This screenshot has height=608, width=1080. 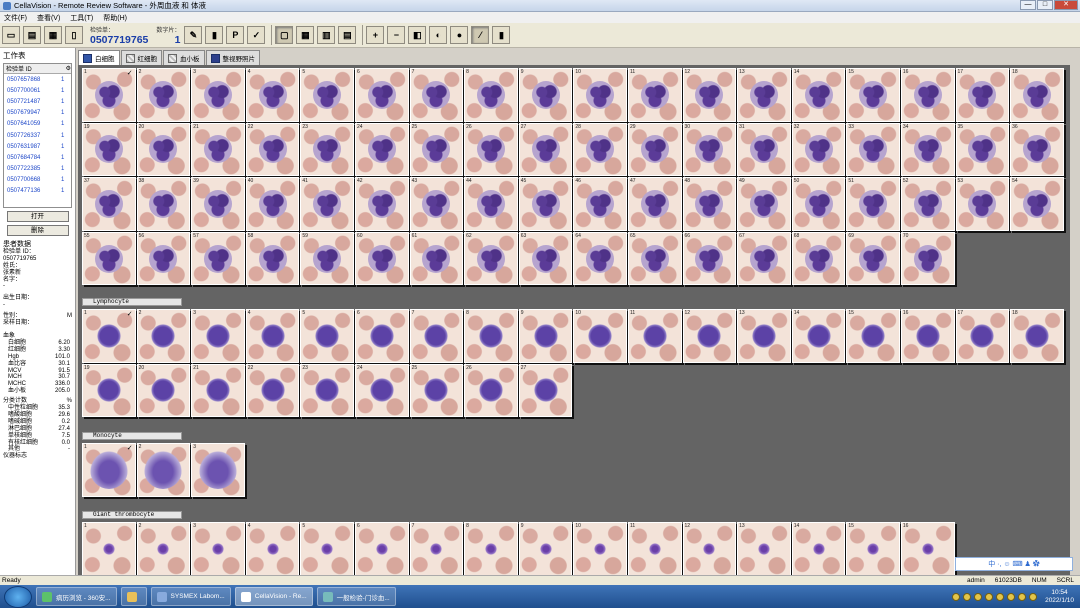 What do you see at coordinates (163, 149) in the screenshot?
I see `cell-image: 20` at bounding box center [163, 149].